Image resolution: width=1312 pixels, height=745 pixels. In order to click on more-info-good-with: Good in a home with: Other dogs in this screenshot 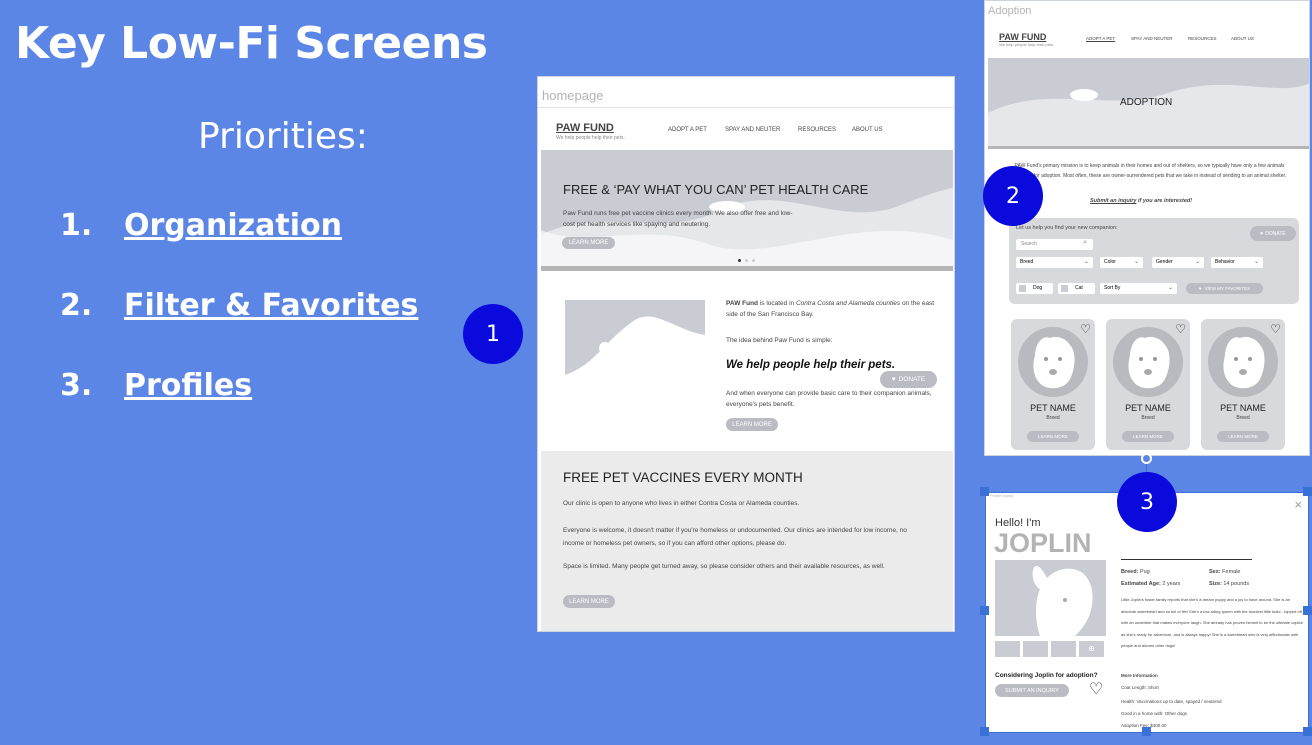, I will do `click(1154, 713)`.